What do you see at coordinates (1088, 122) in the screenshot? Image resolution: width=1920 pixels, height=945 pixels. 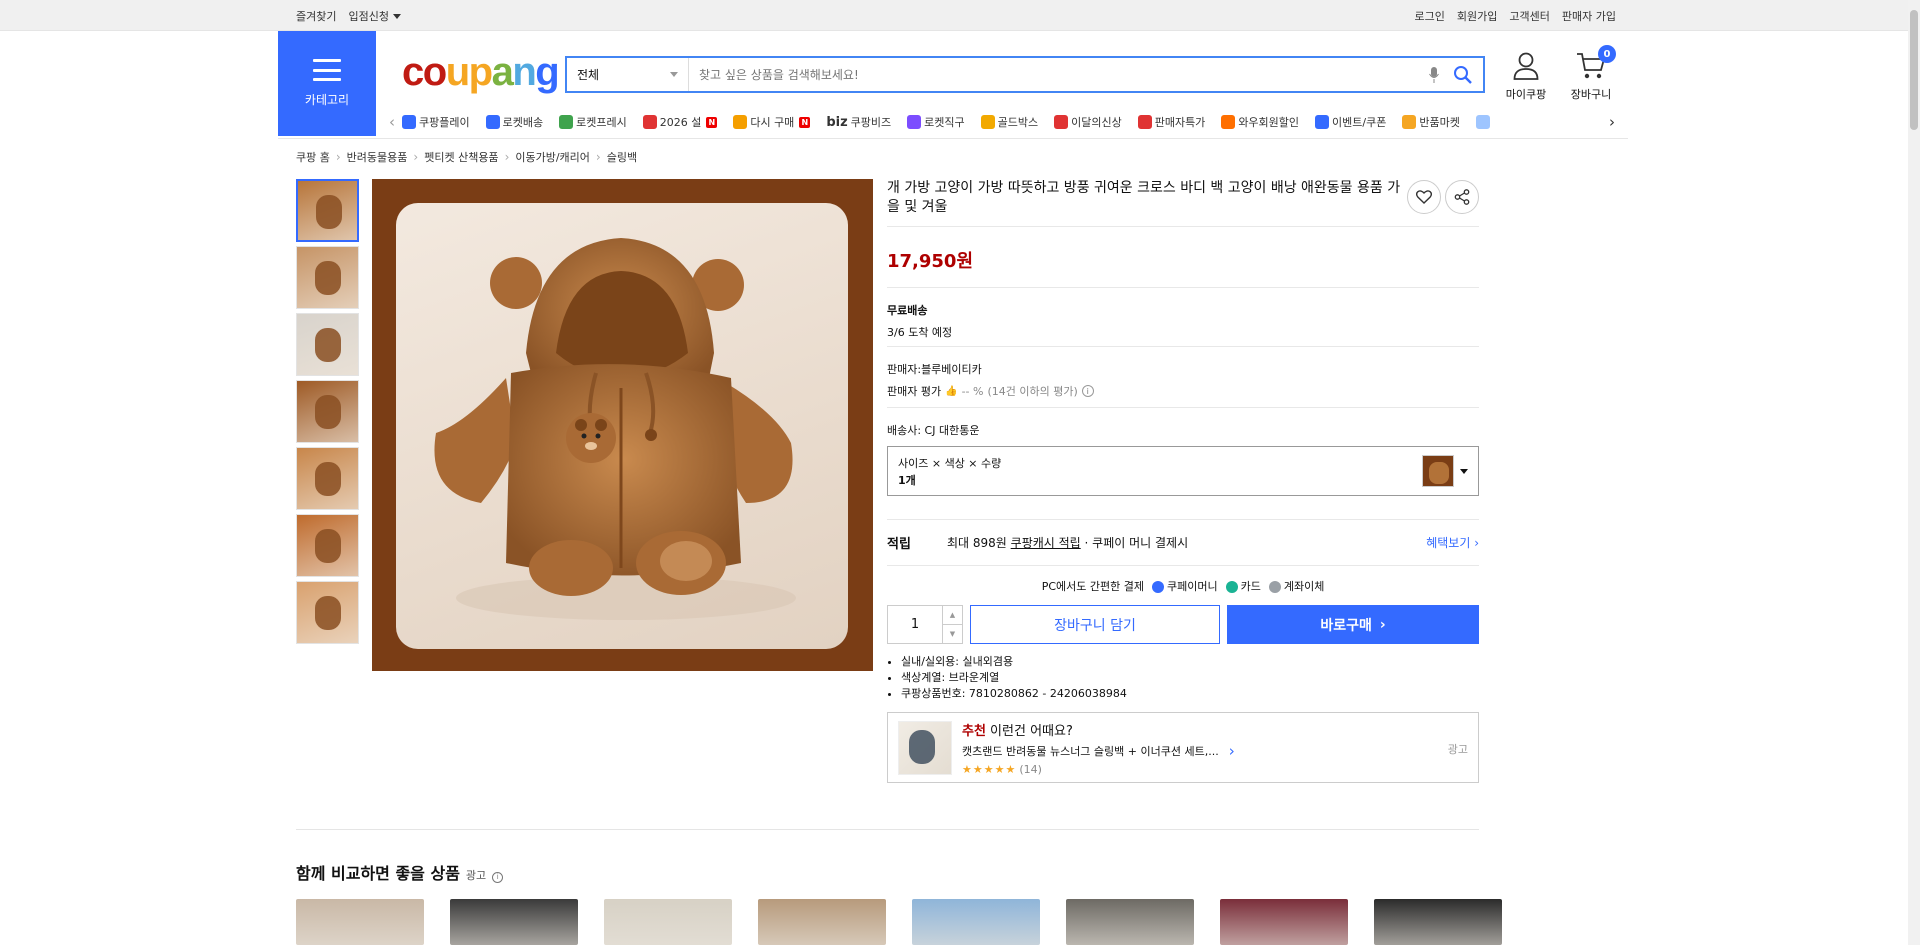 I see `service-nav-item: 이달의신상` at bounding box center [1088, 122].